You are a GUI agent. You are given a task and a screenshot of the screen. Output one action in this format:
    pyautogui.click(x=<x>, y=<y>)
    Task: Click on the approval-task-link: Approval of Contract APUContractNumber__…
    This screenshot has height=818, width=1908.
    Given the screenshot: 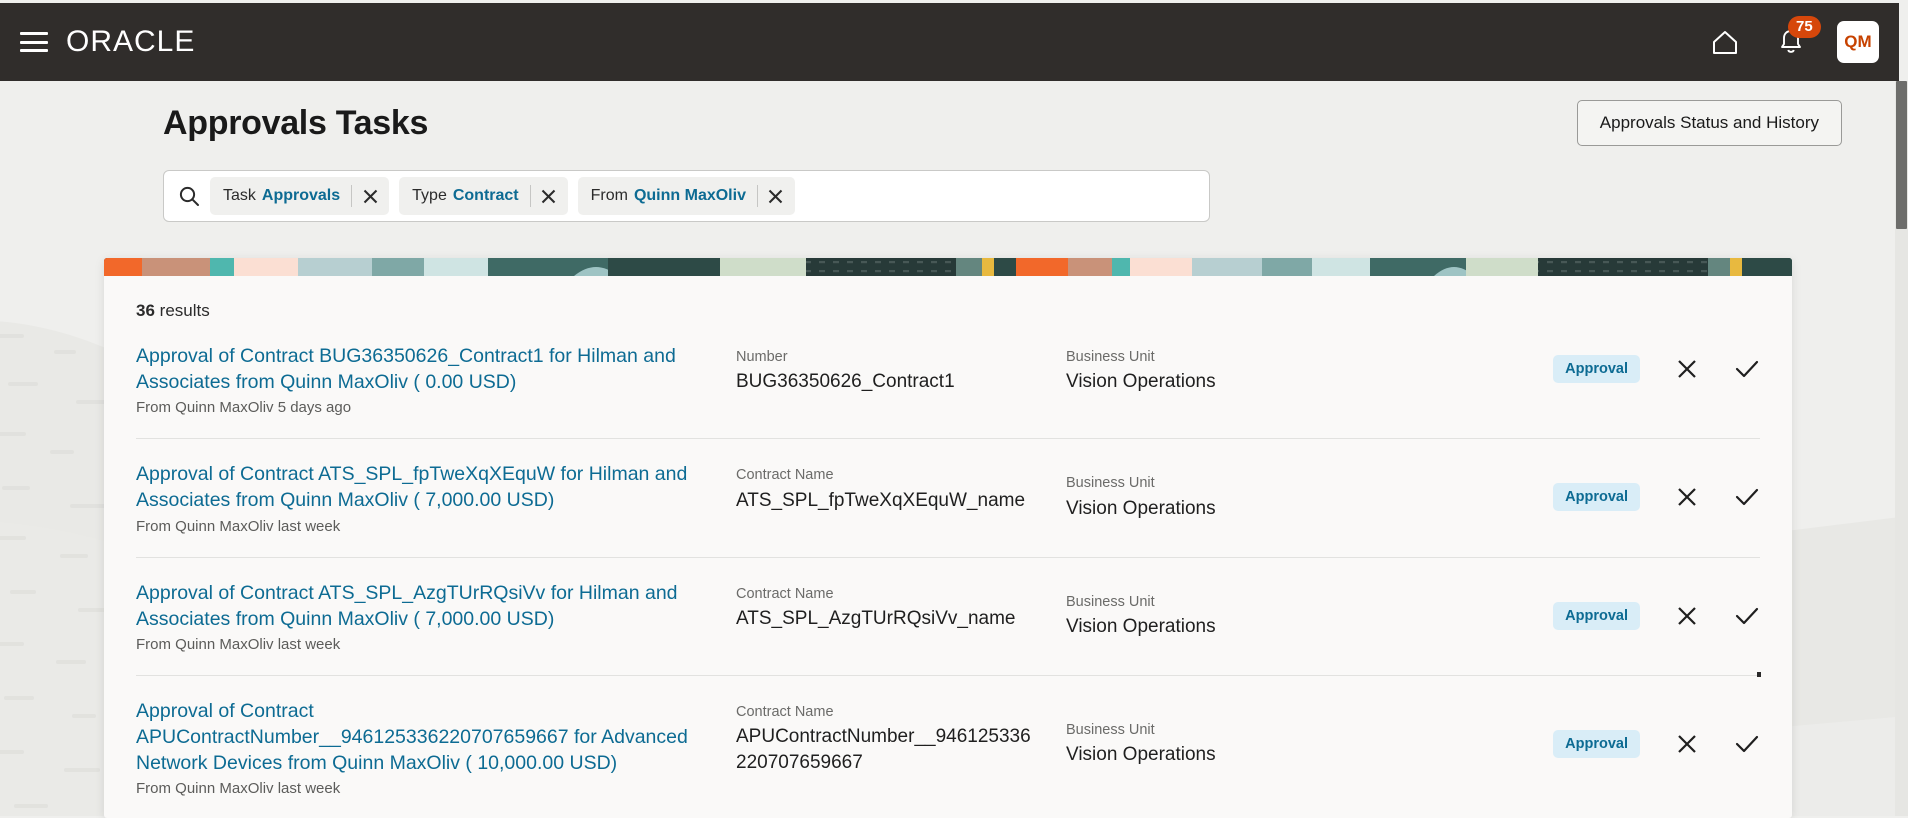 What is the action you would take?
    pyautogui.click(x=424, y=737)
    